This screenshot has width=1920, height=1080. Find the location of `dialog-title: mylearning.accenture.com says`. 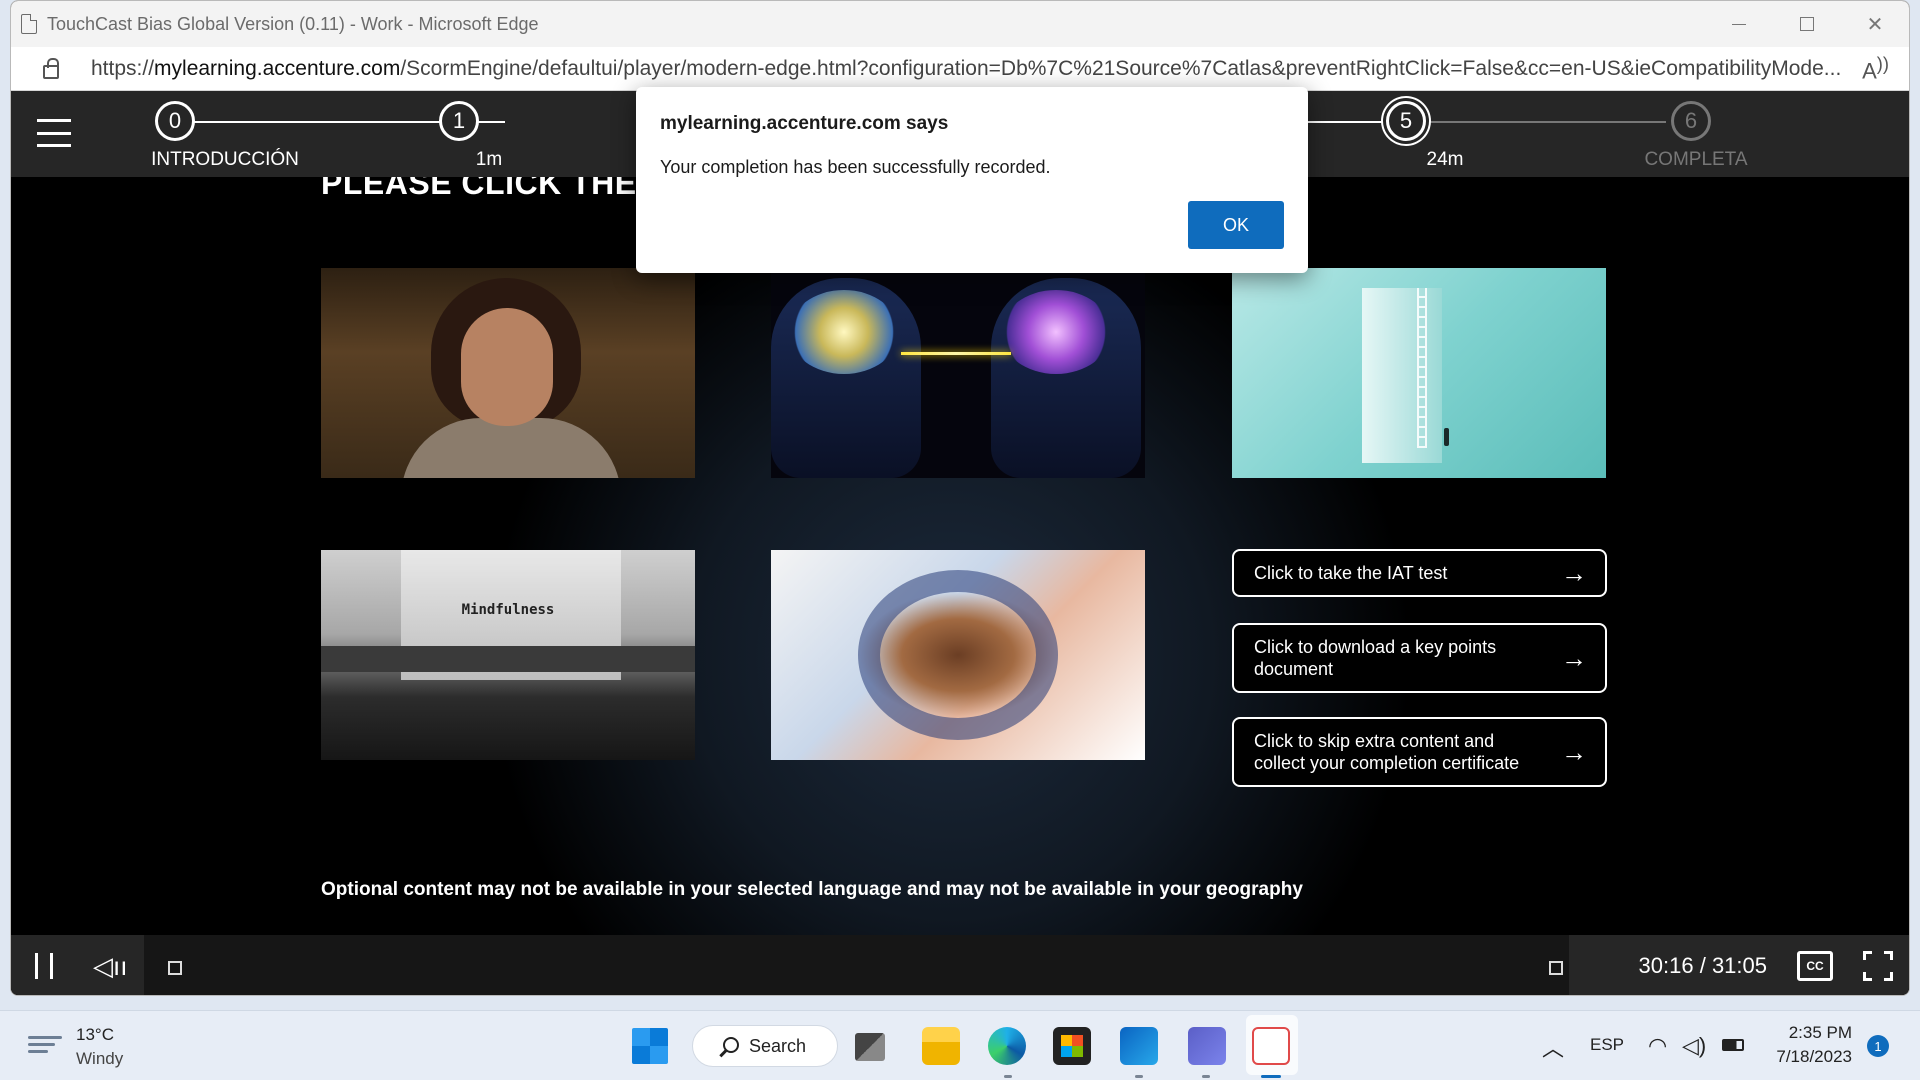

dialog-title: mylearning.accenture.com says is located at coordinates (804, 123).